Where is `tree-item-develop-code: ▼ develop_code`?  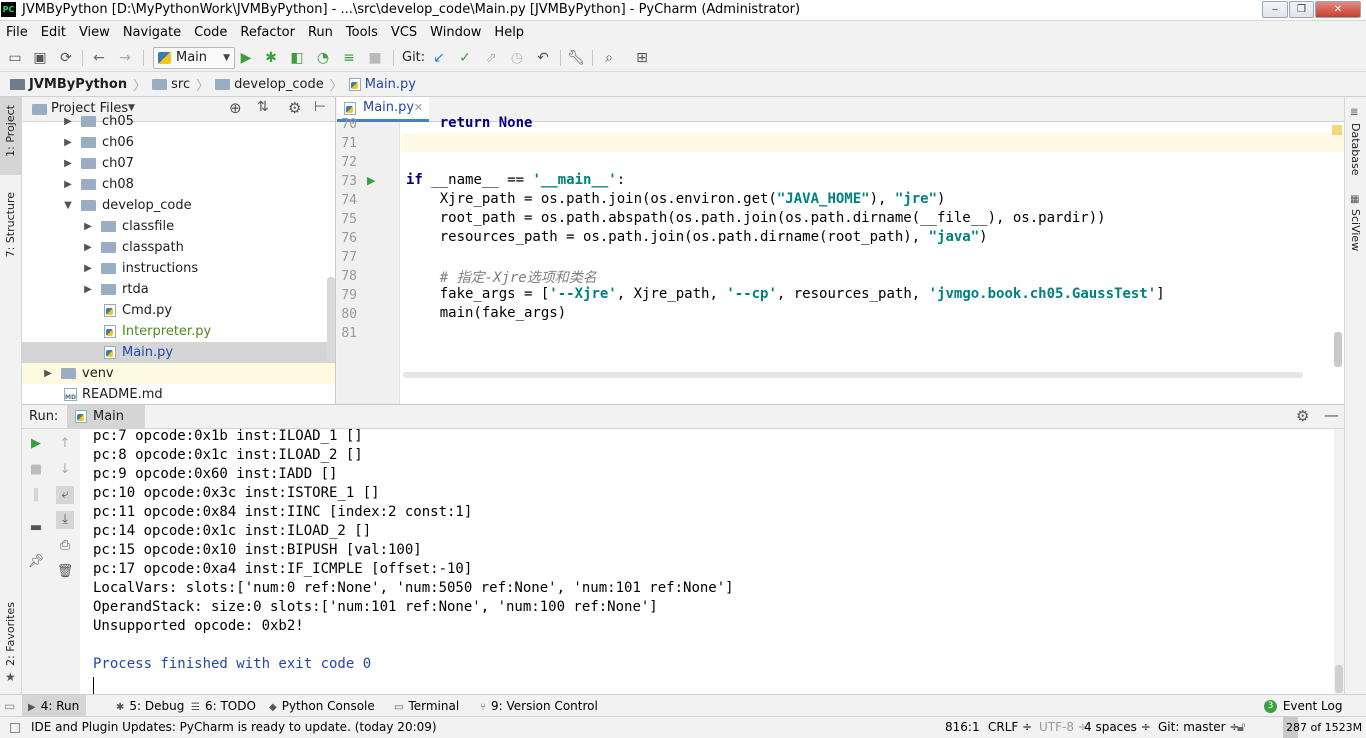
tree-item-develop-code: ▼ develop_code is located at coordinates (178, 205).